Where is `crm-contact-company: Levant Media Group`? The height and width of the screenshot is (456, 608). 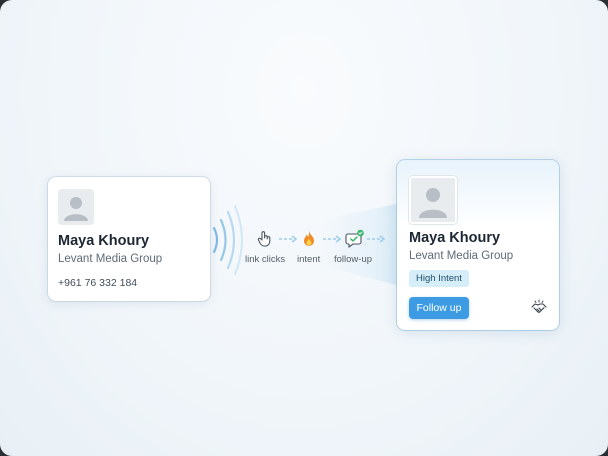
crm-contact-company: Levant Media Group is located at coordinates (461, 256).